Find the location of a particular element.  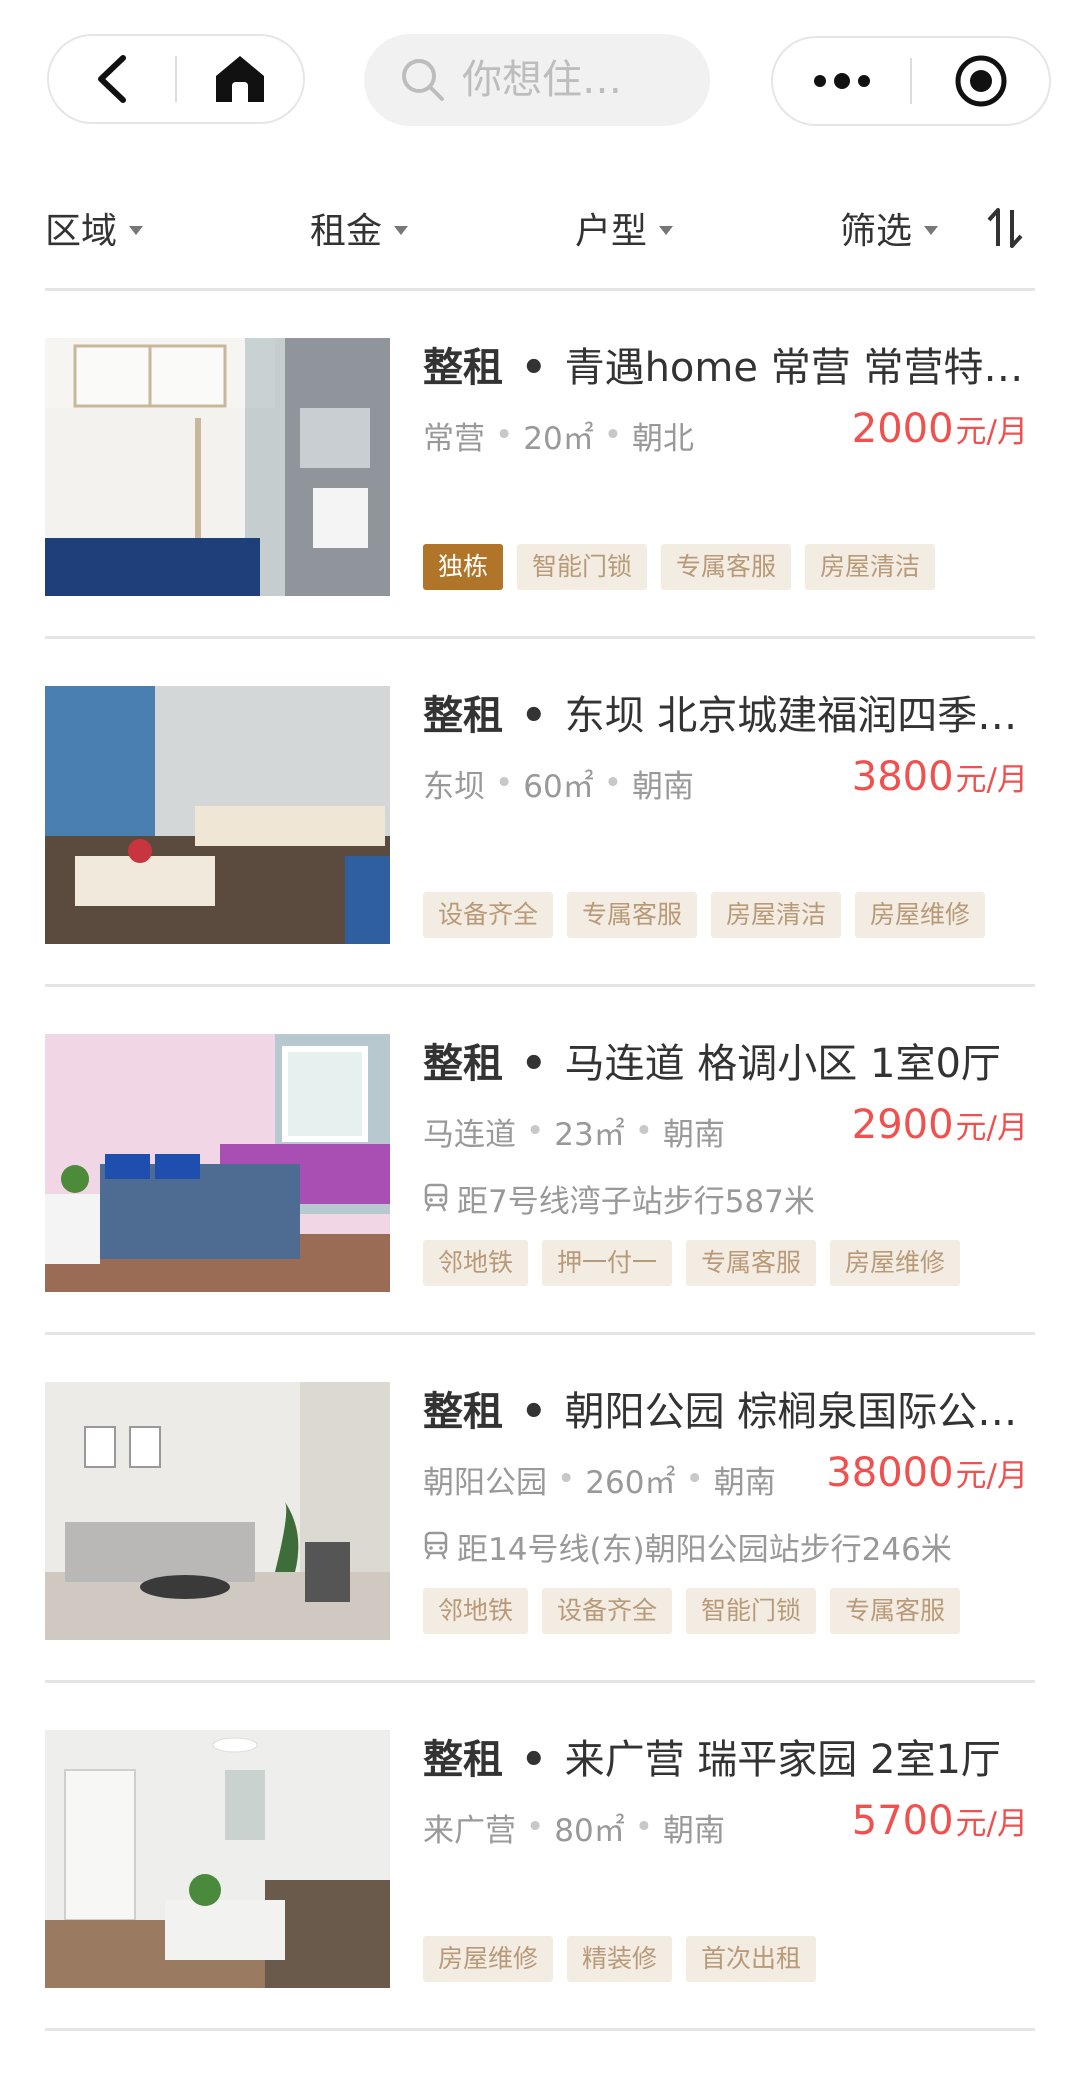

listing-size: 260㎡ is located at coordinates (630, 1482).